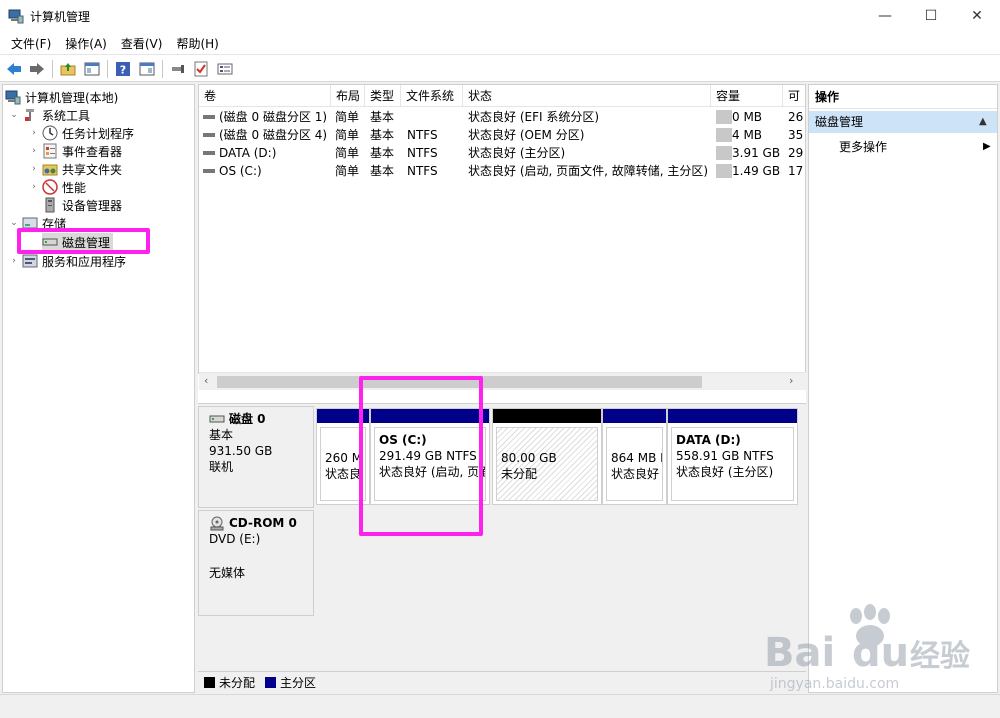 Image resolution: width=1000 pixels, height=718 pixels. I want to click on cell-filesystem, so click(435, 117).